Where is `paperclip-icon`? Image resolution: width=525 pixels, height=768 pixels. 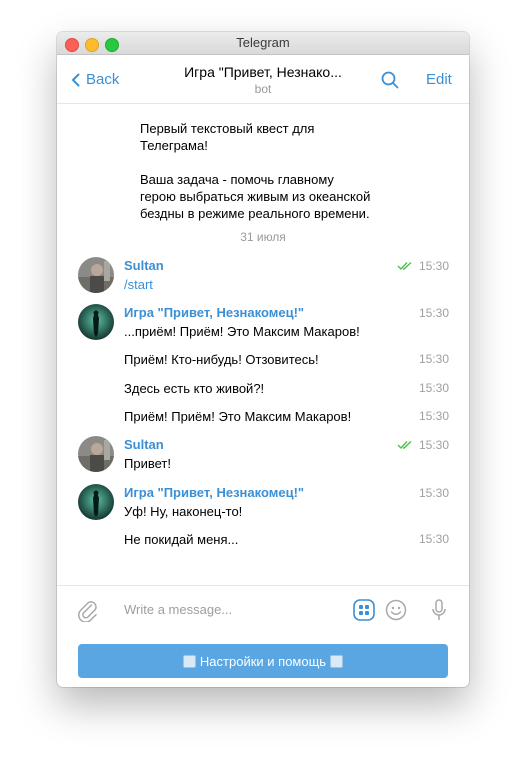 paperclip-icon is located at coordinates (87, 612).